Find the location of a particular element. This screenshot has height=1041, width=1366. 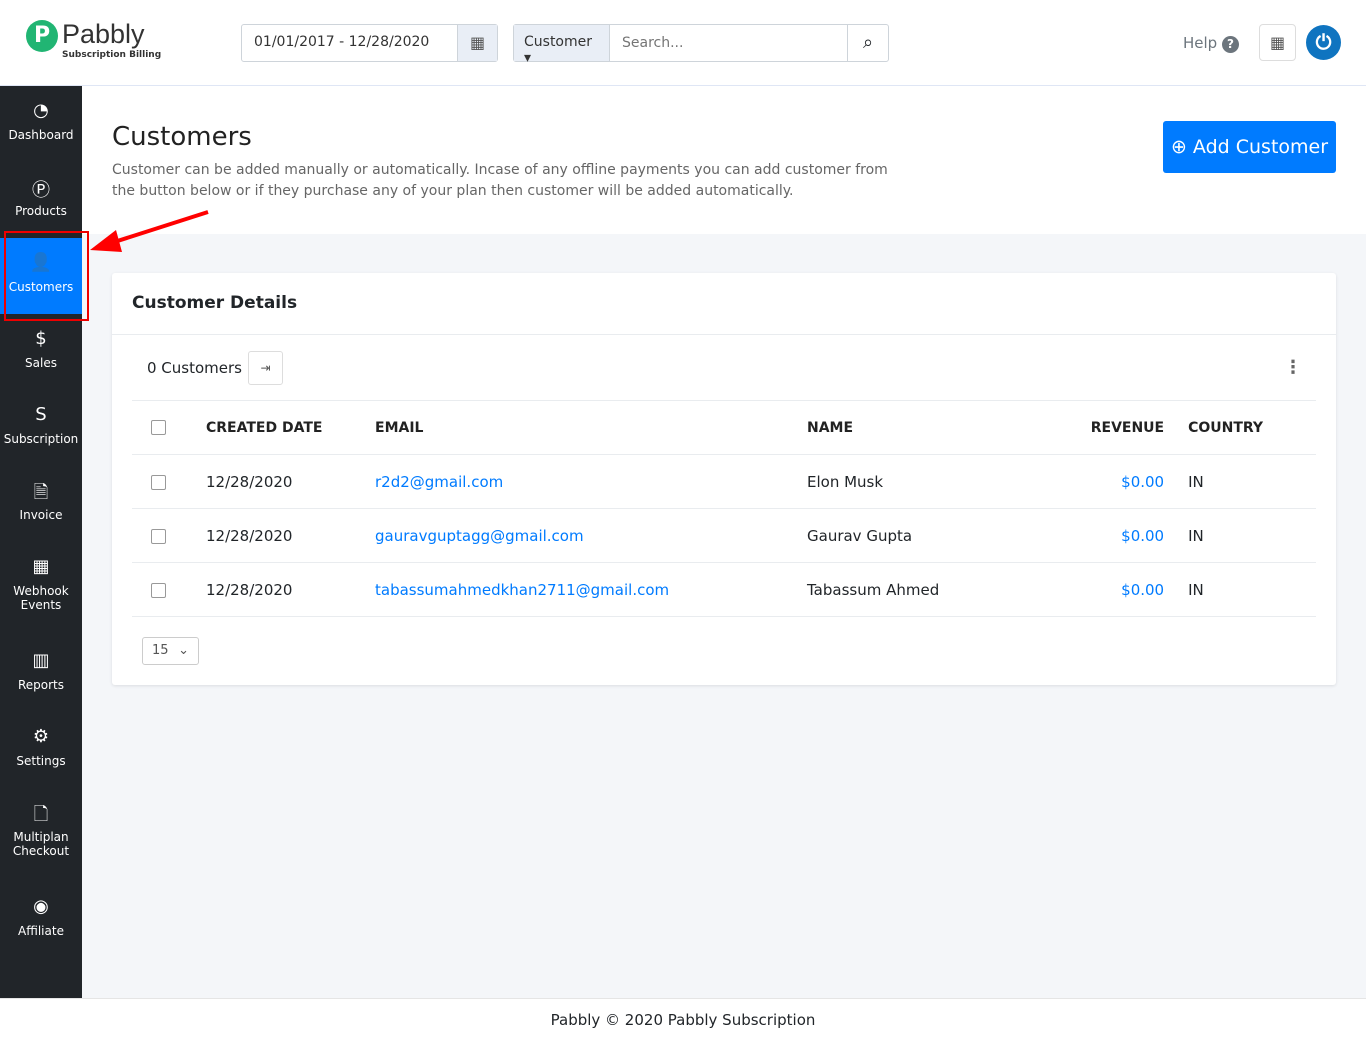

highlight-box is located at coordinates (46, 276).